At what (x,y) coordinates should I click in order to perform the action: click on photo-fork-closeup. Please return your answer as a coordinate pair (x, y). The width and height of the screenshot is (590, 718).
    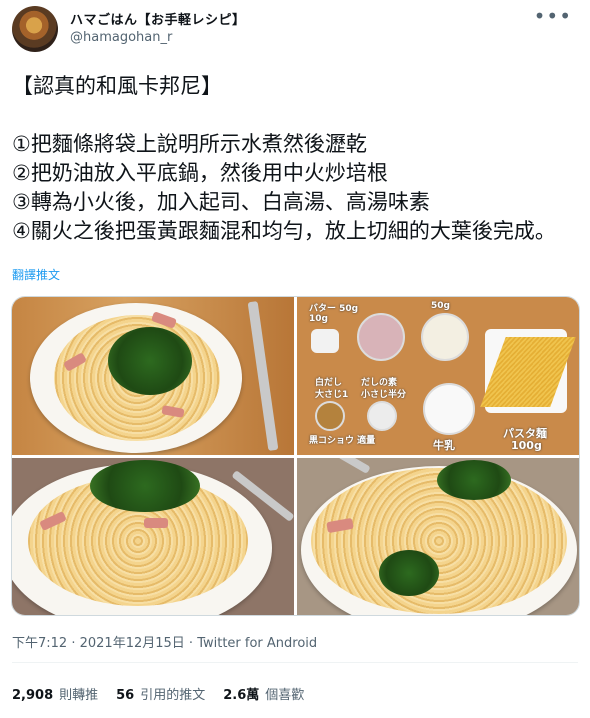
    Looking at the image, I should click on (438, 536).